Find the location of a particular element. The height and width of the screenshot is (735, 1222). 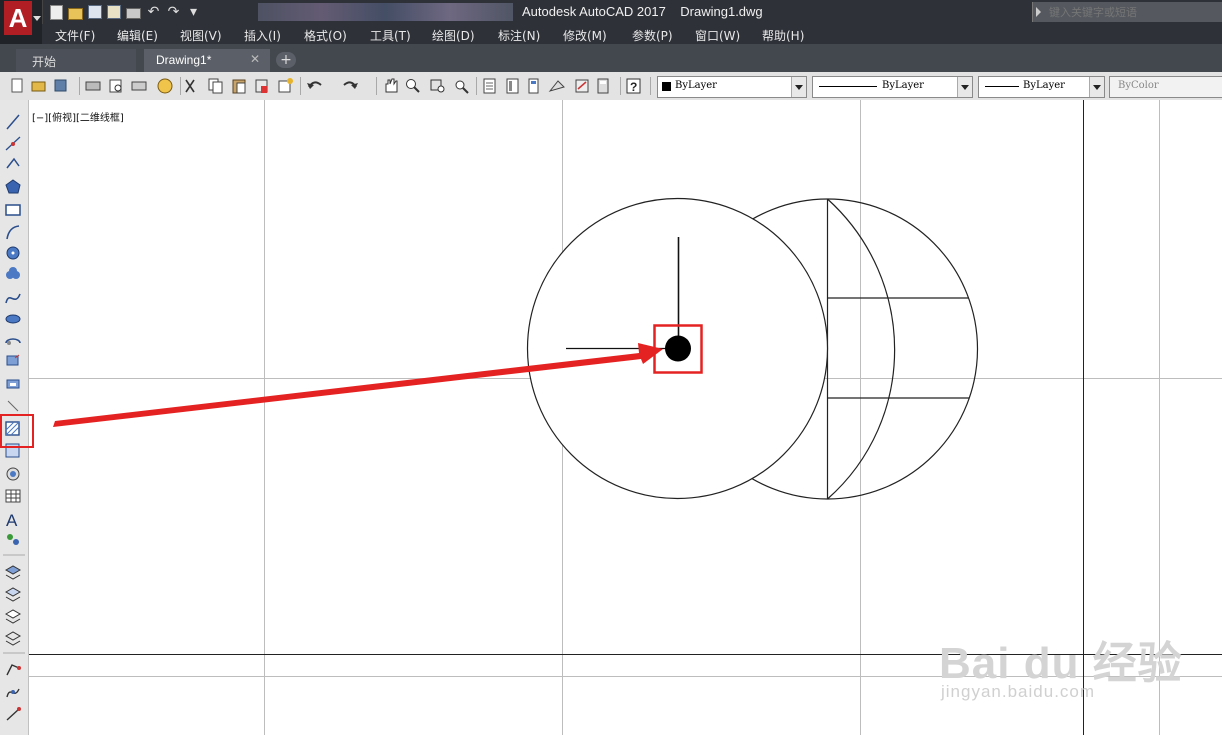

application-menu-button: A is located at coordinates (21, 22).